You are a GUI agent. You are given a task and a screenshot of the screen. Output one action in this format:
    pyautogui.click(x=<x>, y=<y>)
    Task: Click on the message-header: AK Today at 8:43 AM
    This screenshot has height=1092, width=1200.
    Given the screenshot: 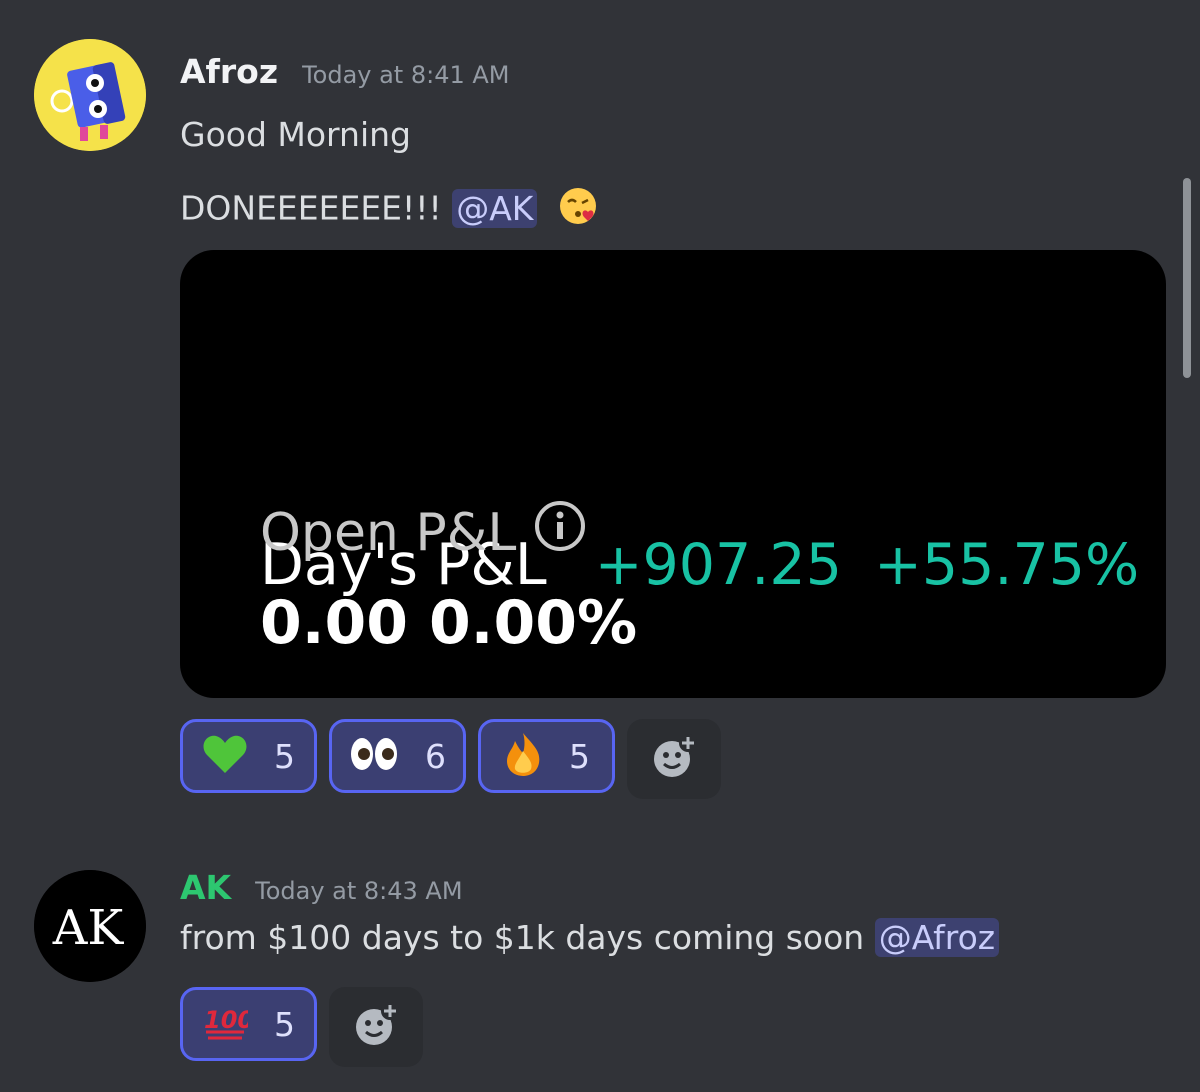 What is the action you would take?
    pyautogui.click(x=321, y=887)
    